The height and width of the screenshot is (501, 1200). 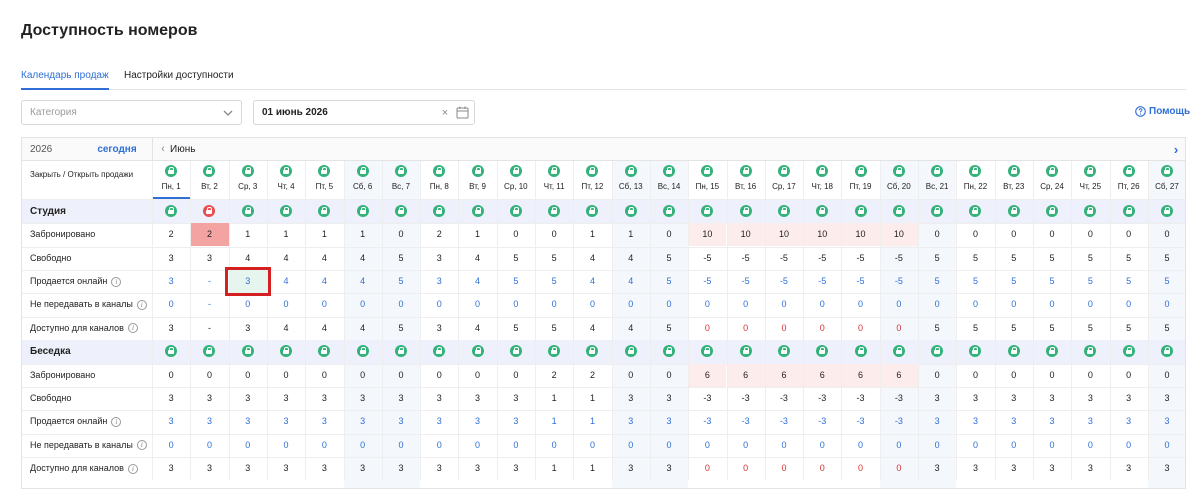 What do you see at coordinates (784, 235) in the screenshot?
I see `value-cell: 10` at bounding box center [784, 235].